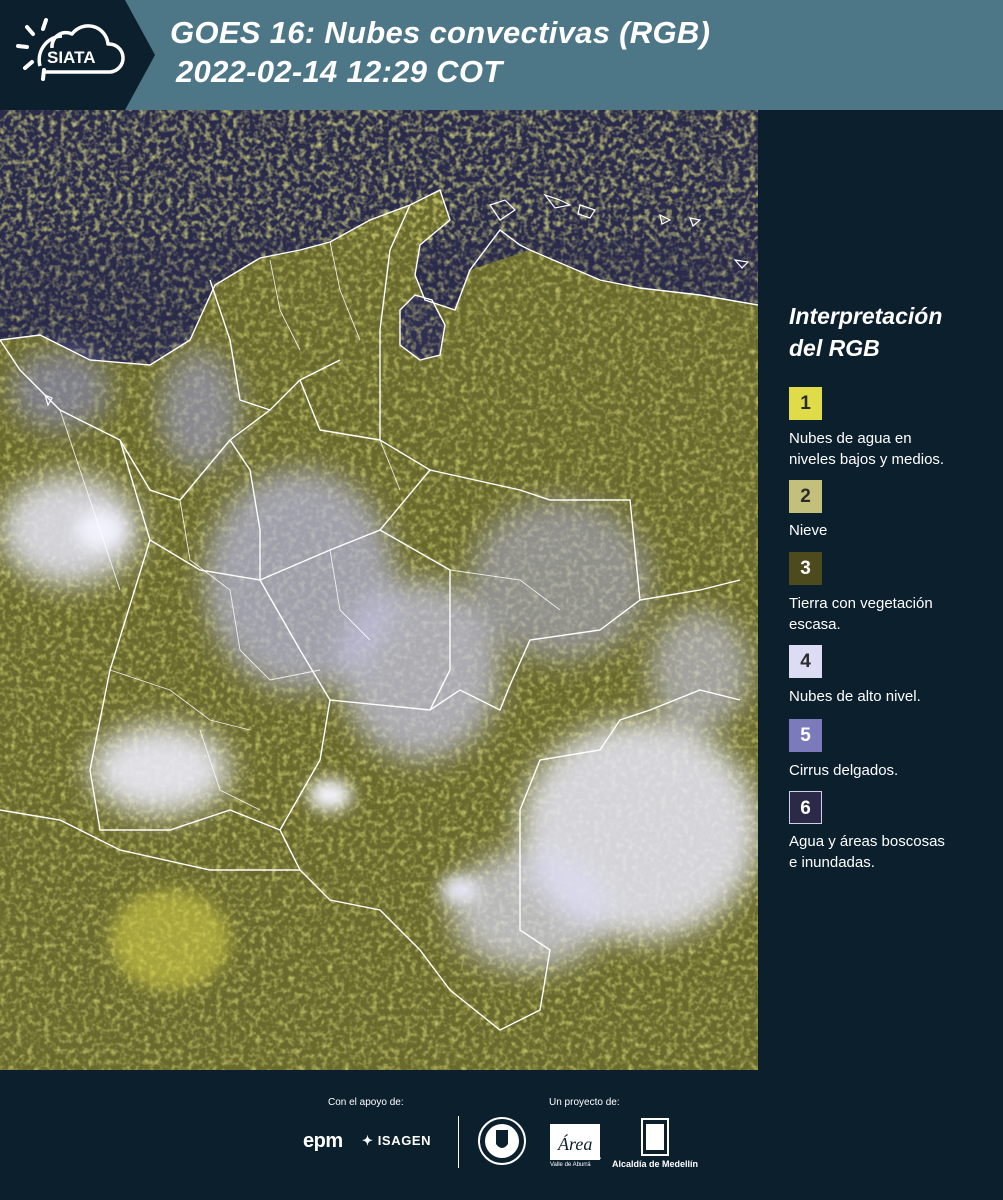  I want to click on legend-label-5: Cirrus delgados., so click(894, 770).